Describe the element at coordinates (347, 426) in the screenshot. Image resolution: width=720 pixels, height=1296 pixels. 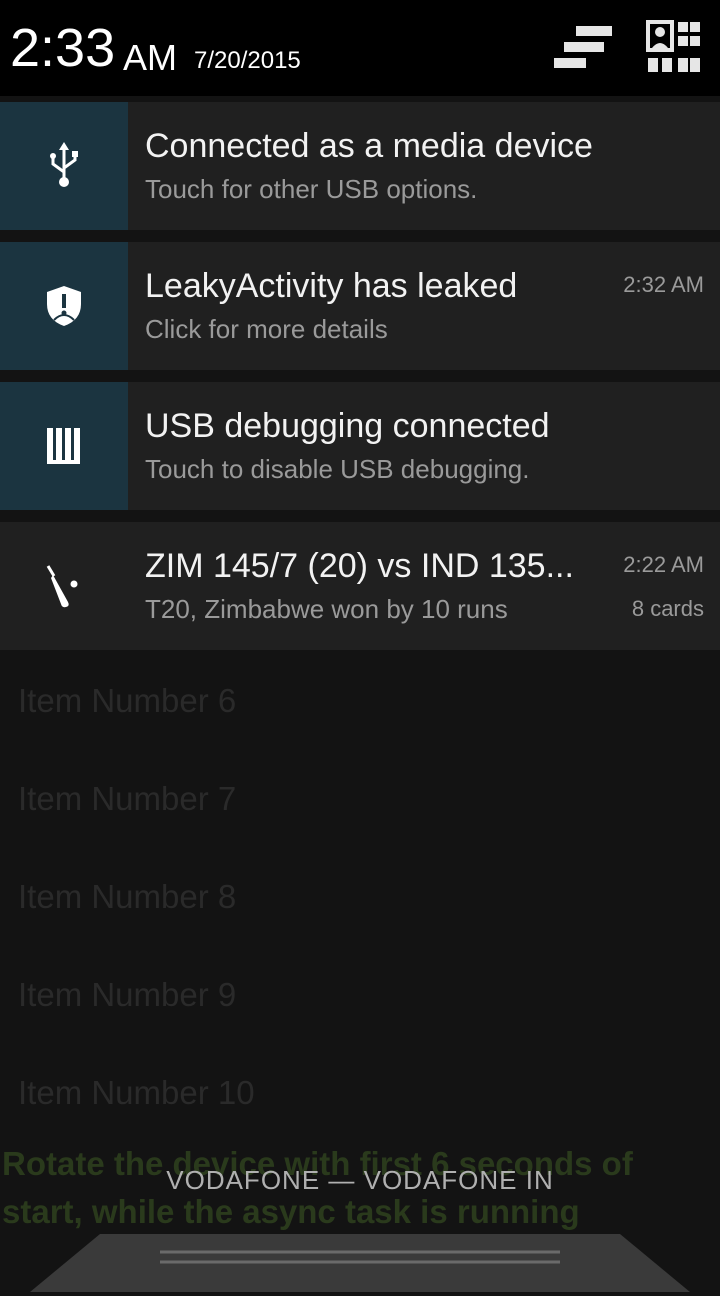
I see `notification-title: USB debugging connected` at that location.